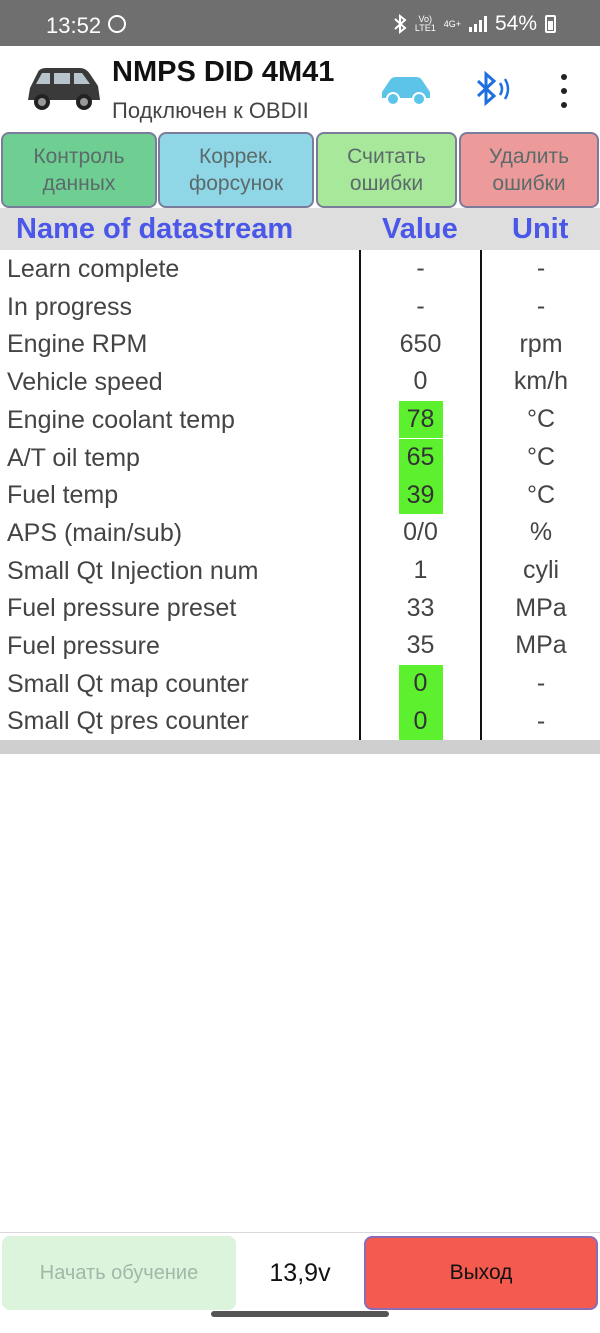 Image resolution: width=600 pixels, height=1333 pixels. Describe the element at coordinates (300, 646) in the screenshot. I see `table-row: Fuel pressure 35 MPa` at that location.